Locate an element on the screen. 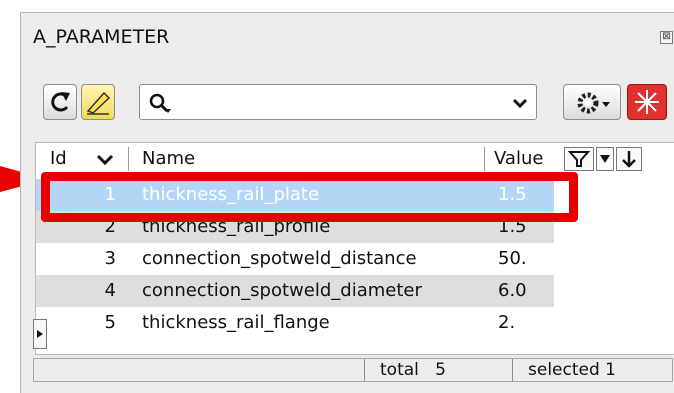 The image size is (674, 393). row-name: thickness_rail_flange is located at coordinates (236, 322).